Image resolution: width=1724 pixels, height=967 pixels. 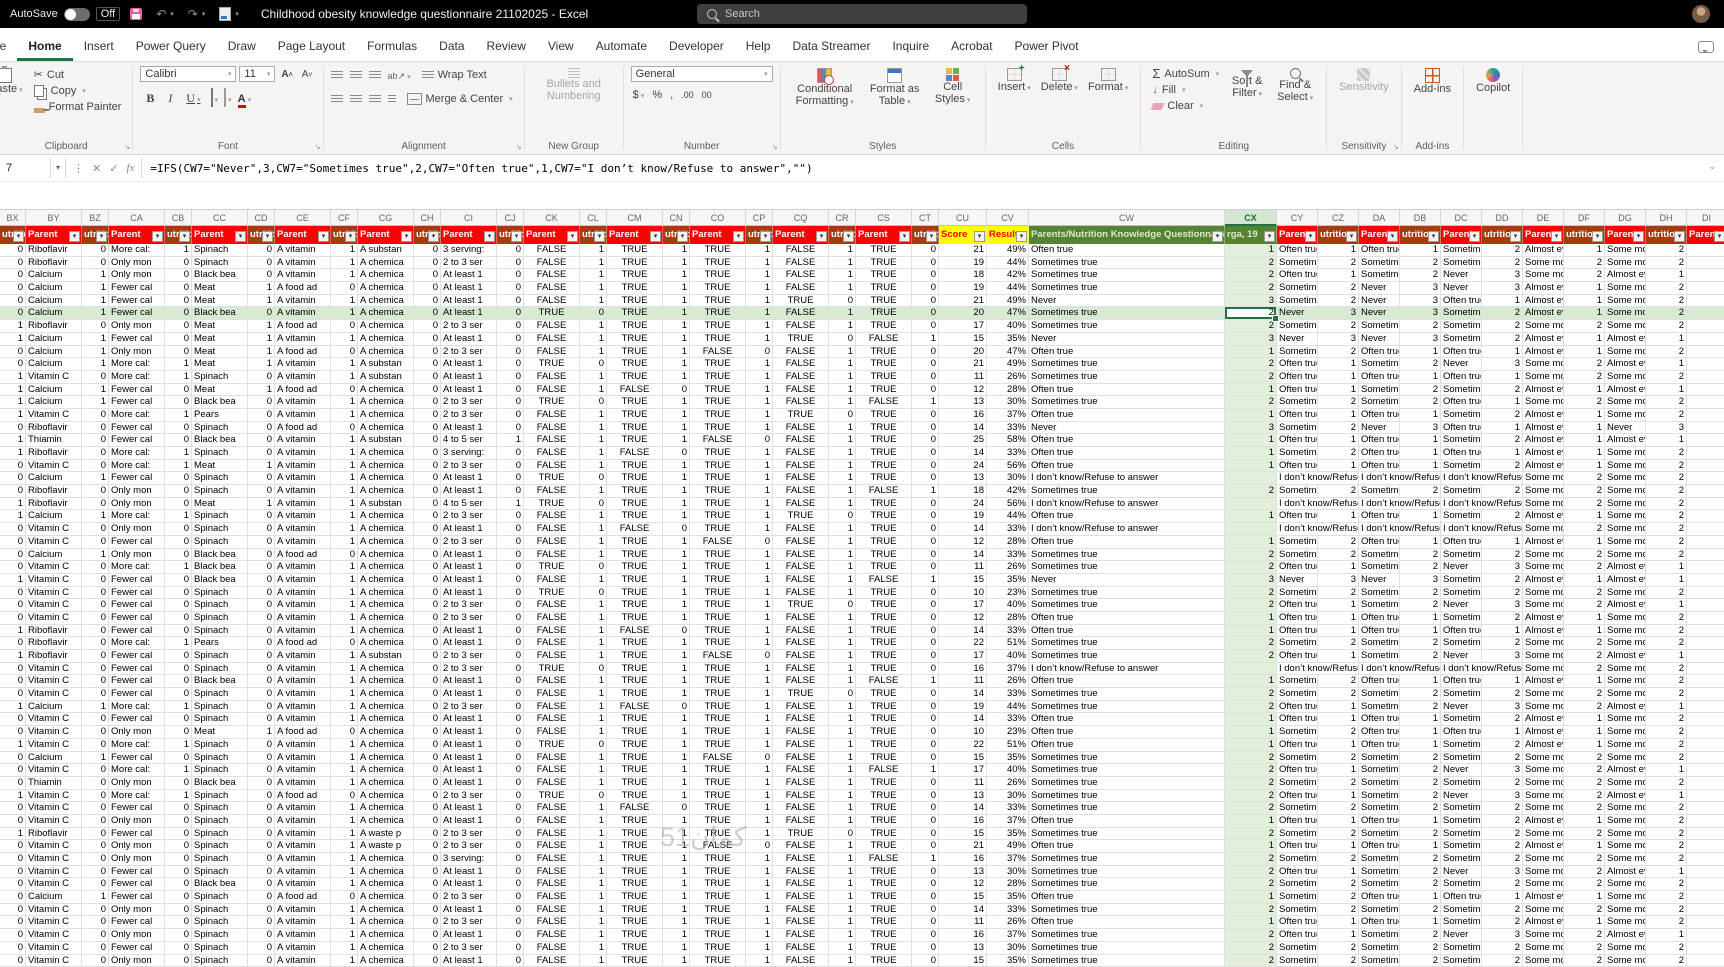 I want to click on cell: A substan, so click(x=386, y=364).